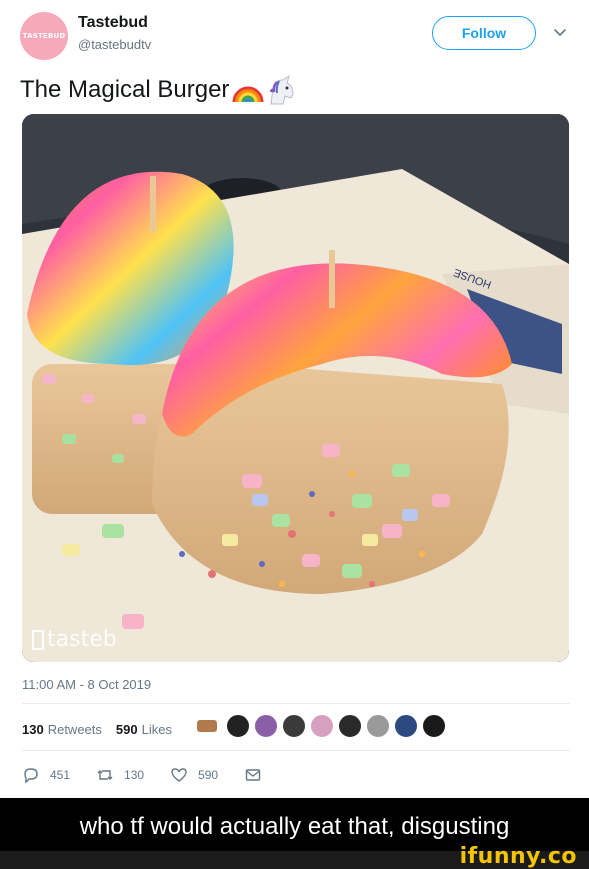  What do you see at coordinates (113, 23) in the screenshot?
I see `display-name: Tastebud` at bounding box center [113, 23].